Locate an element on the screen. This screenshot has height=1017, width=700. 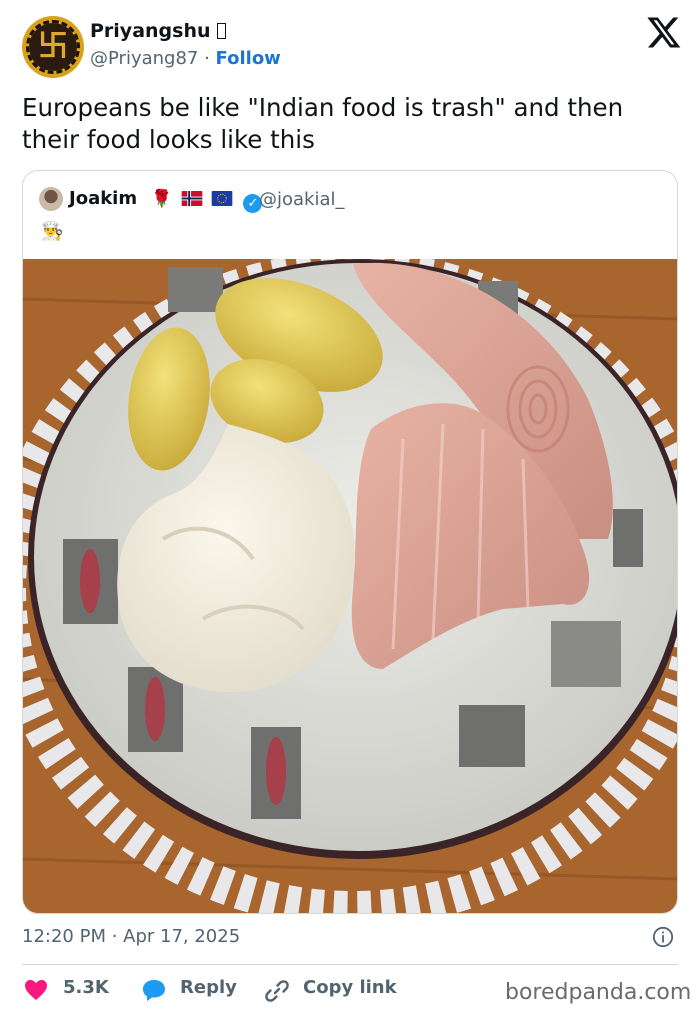
watermark: boredpanda.com is located at coordinates (598, 992).